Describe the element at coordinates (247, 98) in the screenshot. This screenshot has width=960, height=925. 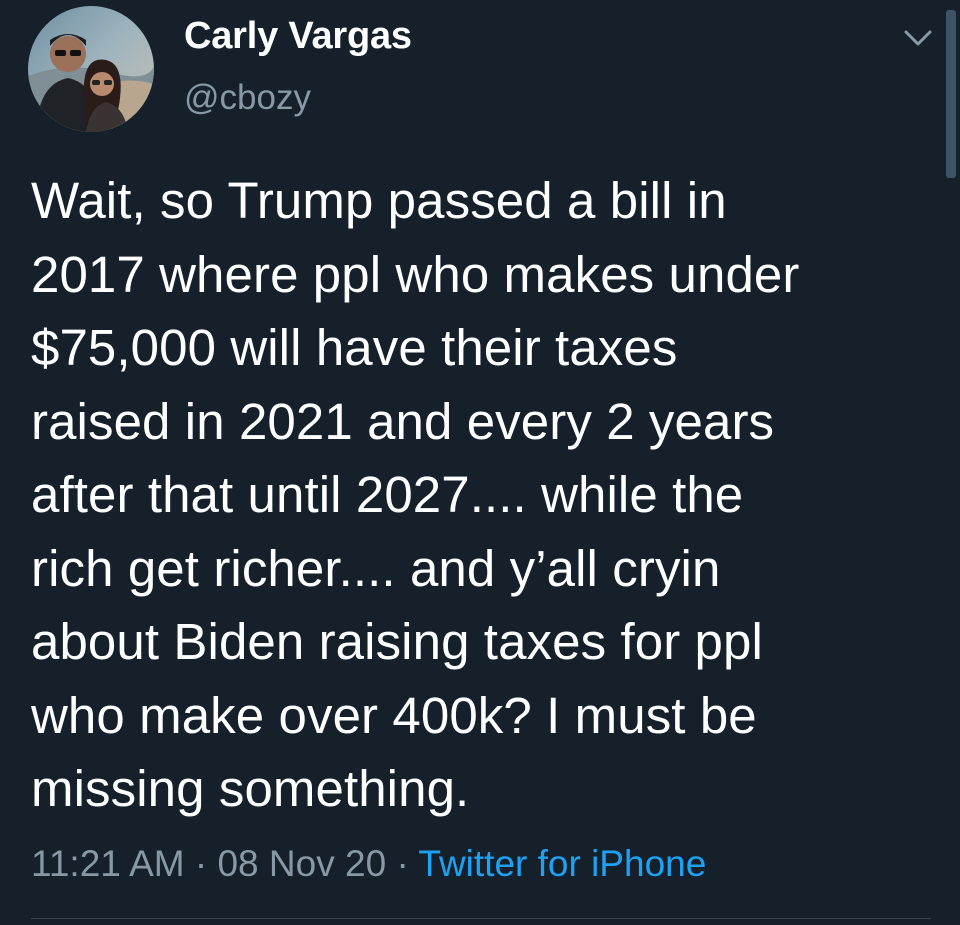
I see `user-handle: @cbozy` at that location.